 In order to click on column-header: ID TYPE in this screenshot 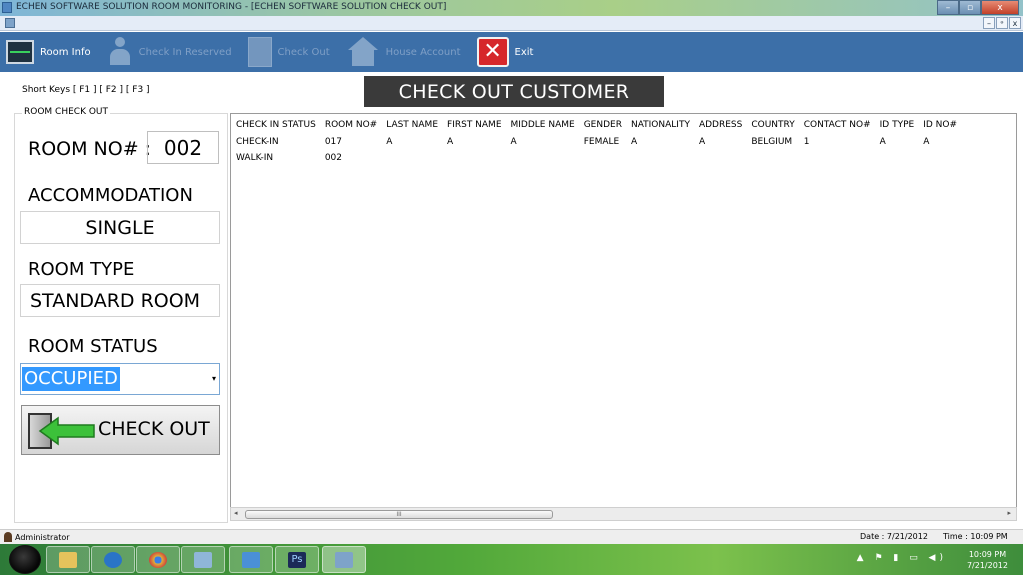, I will do `click(897, 124)`.